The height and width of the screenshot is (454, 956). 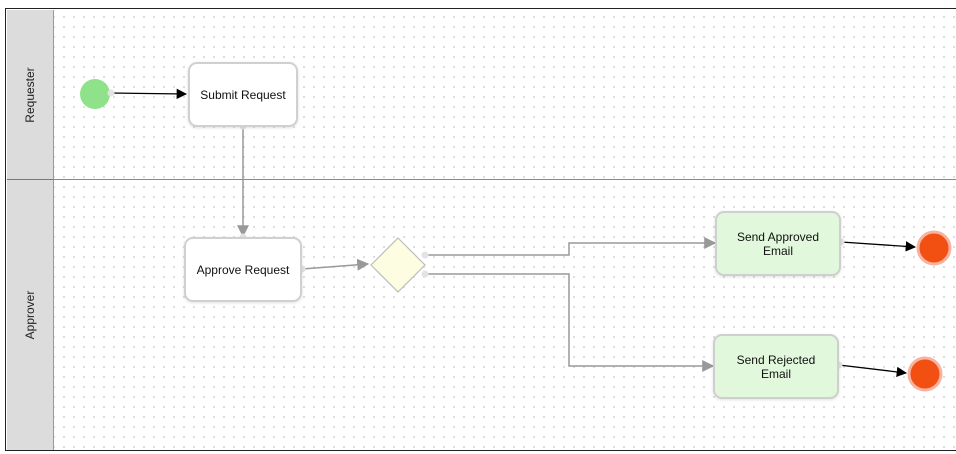 What do you see at coordinates (873, 371) in the screenshot?
I see `edge-send-rejected-to-end` at bounding box center [873, 371].